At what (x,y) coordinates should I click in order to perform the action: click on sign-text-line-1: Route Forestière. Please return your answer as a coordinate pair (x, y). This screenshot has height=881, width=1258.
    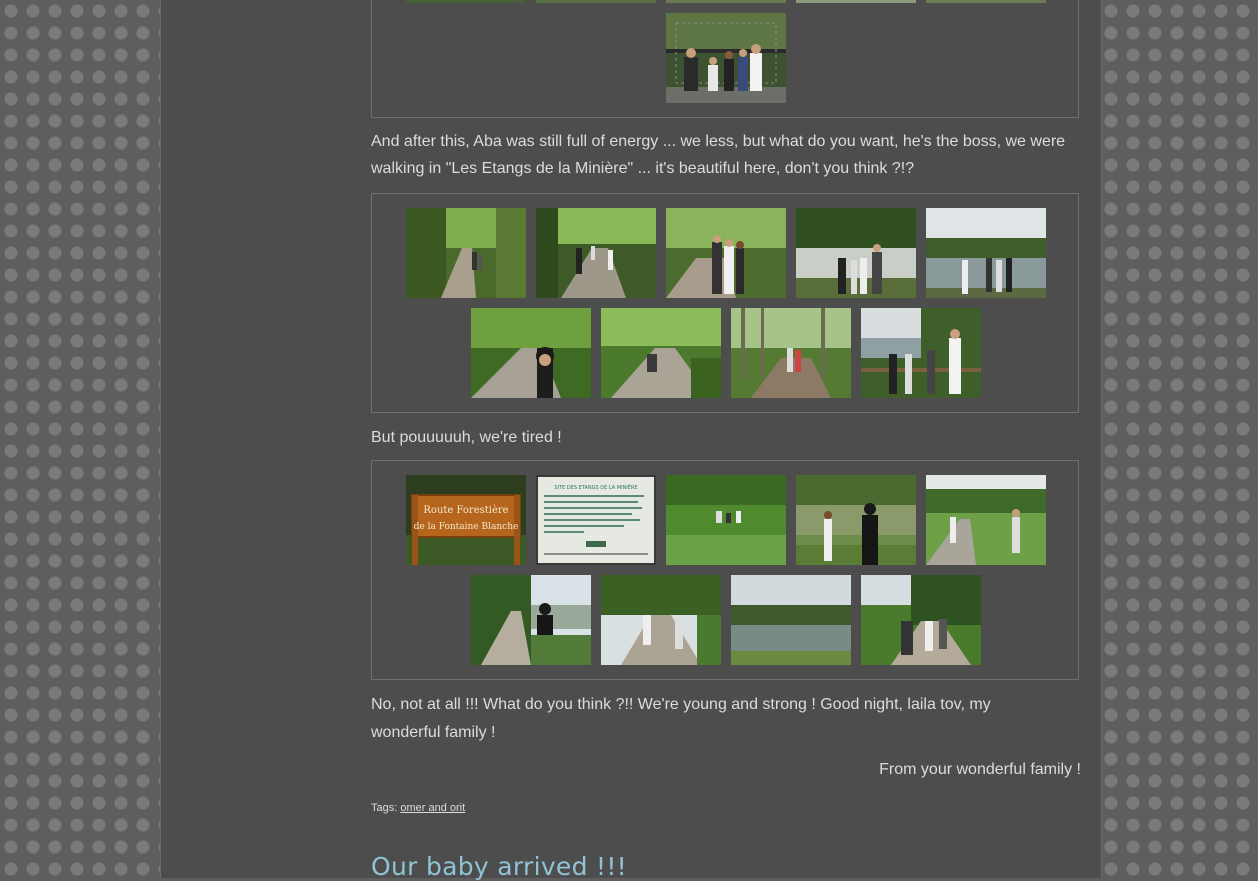
    Looking at the image, I should click on (465, 510).